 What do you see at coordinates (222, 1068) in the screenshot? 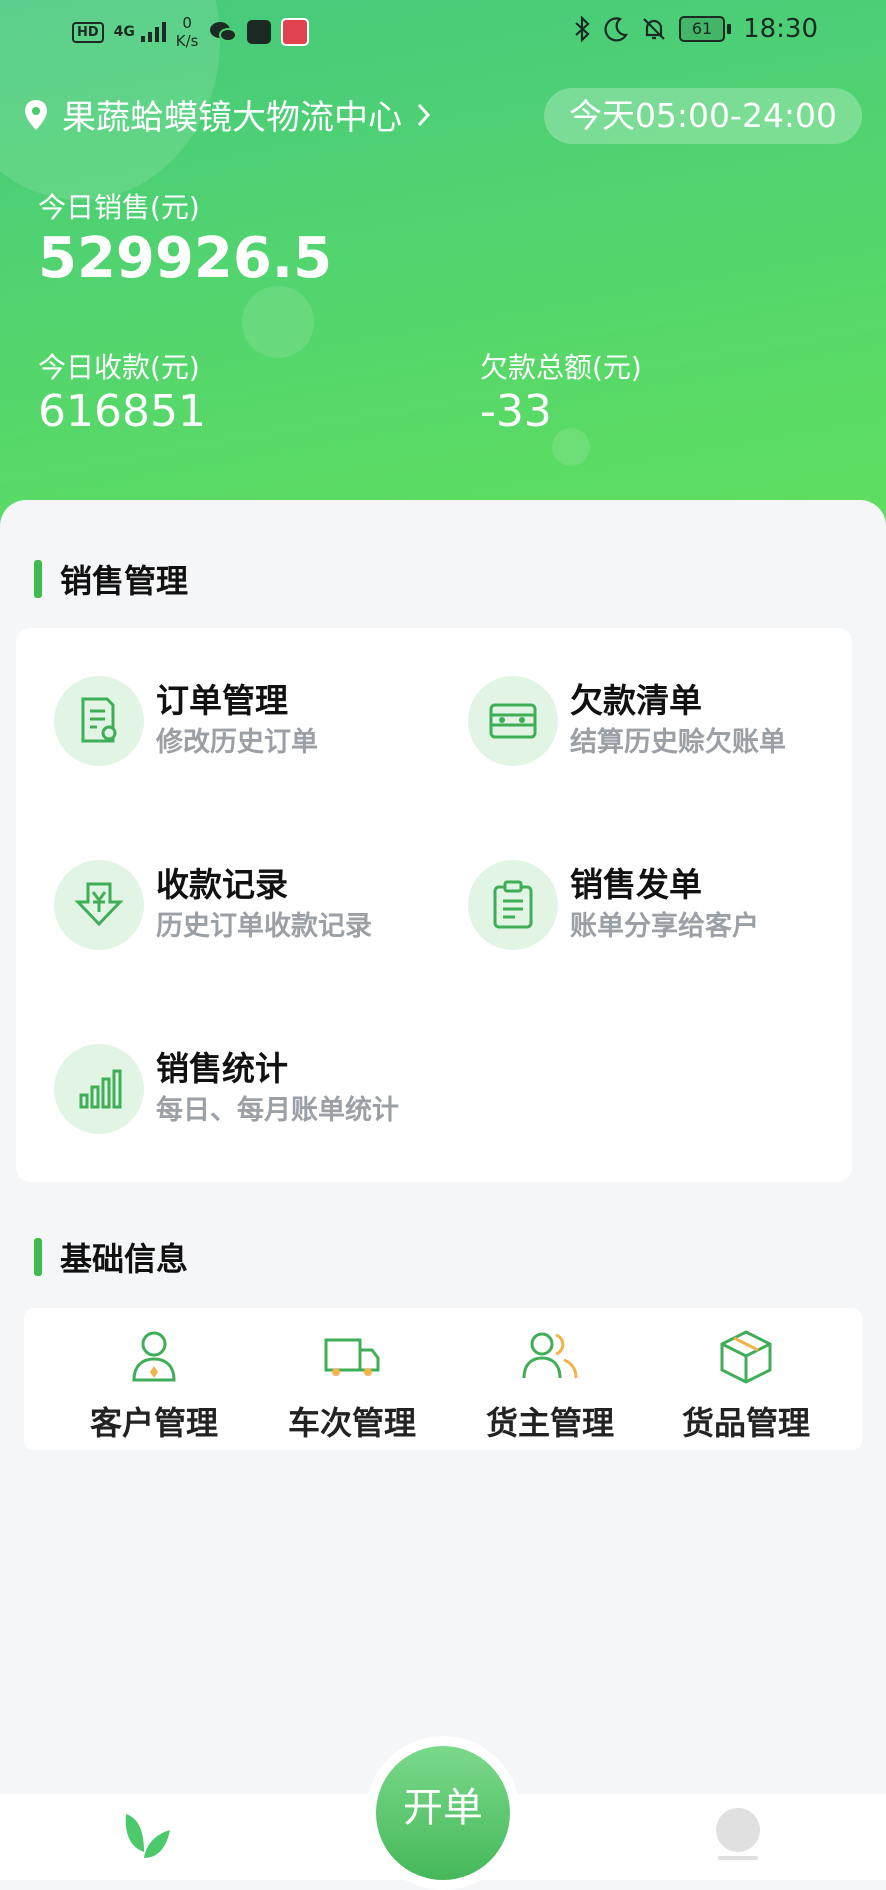
I see `menu-title: 销售统计` at bounding box center [222, 1068].